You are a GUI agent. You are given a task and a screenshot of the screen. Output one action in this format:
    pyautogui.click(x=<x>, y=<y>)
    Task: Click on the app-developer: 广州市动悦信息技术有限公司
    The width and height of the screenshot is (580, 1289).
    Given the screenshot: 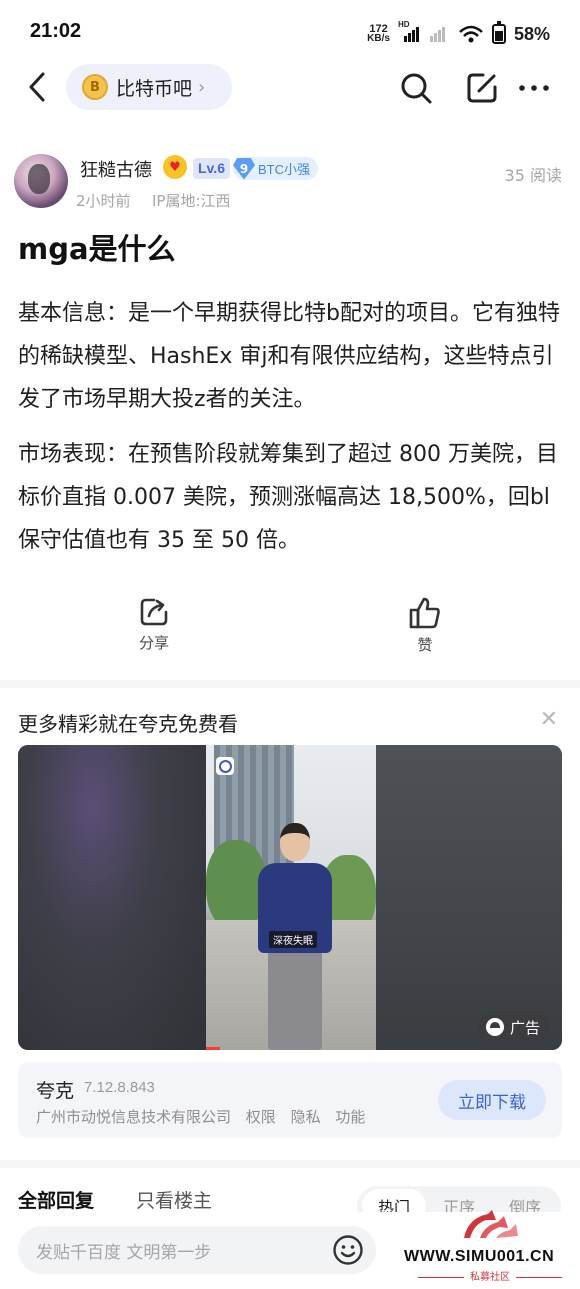 What is the action you would take?
    pyautogui.click(x=134, y=1117)
    